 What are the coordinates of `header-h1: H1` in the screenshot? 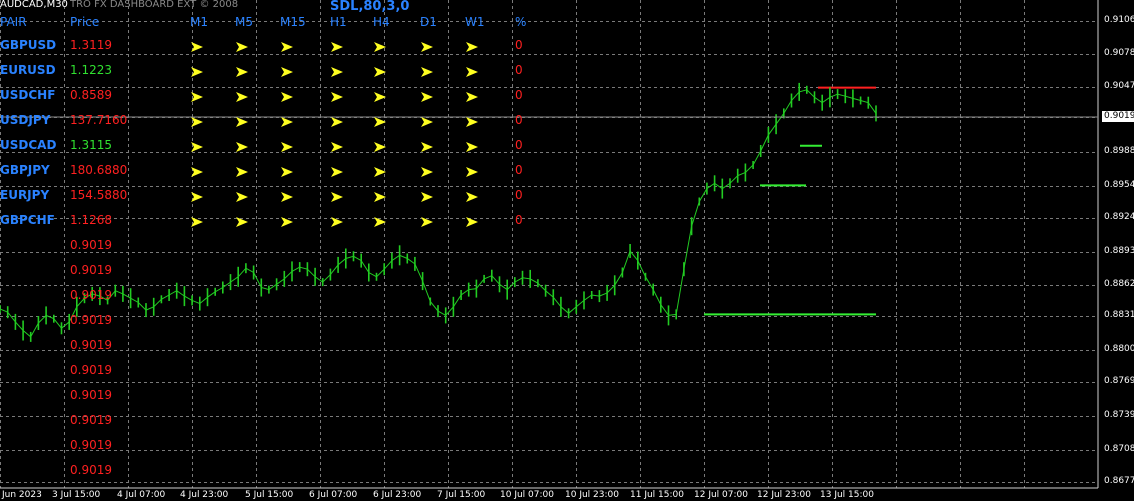 It's located at (338, 22).